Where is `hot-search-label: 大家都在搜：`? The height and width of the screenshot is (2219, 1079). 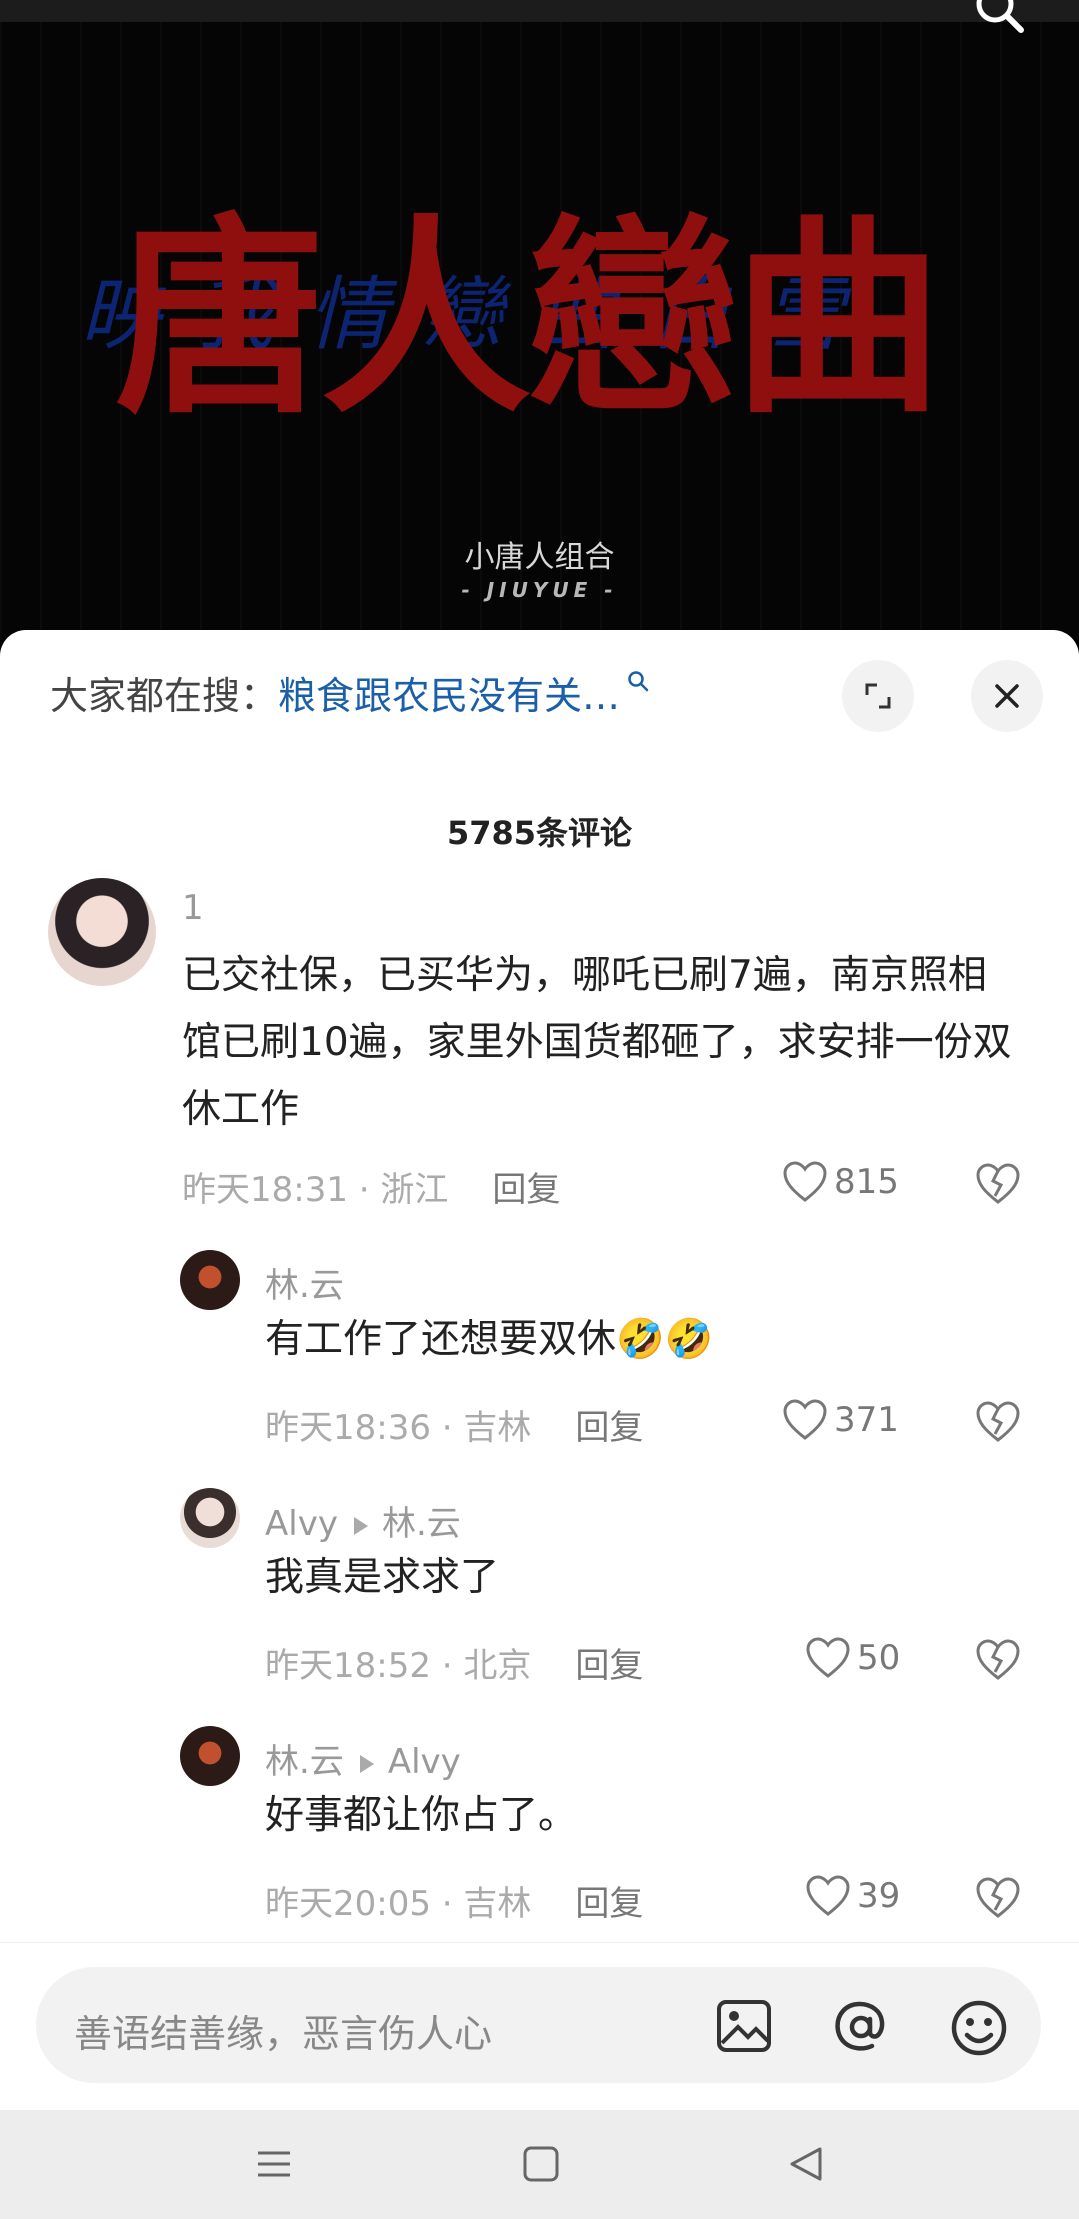
hot-search-label: 大家都在搜： is located at coordinates (164, 696).